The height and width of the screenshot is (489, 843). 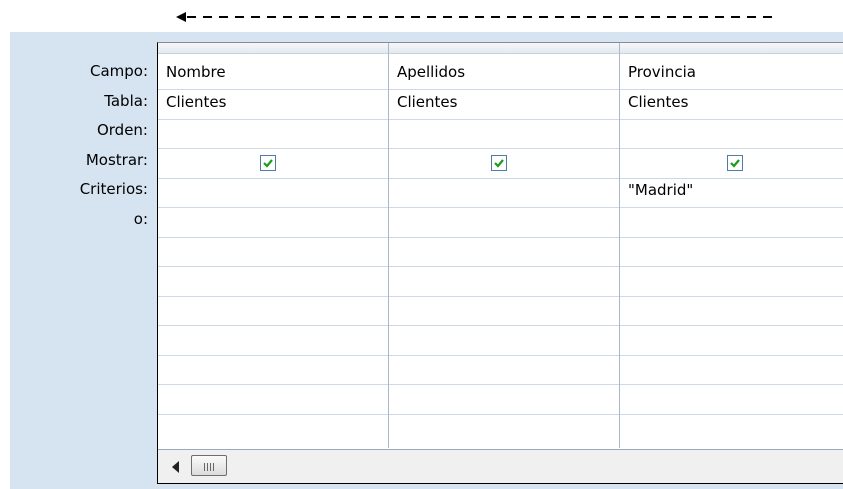 What do you see at coordinates (276, 190) in the screenshot?
I see `criteria-cell-col1` at bounding box center [276, 190].